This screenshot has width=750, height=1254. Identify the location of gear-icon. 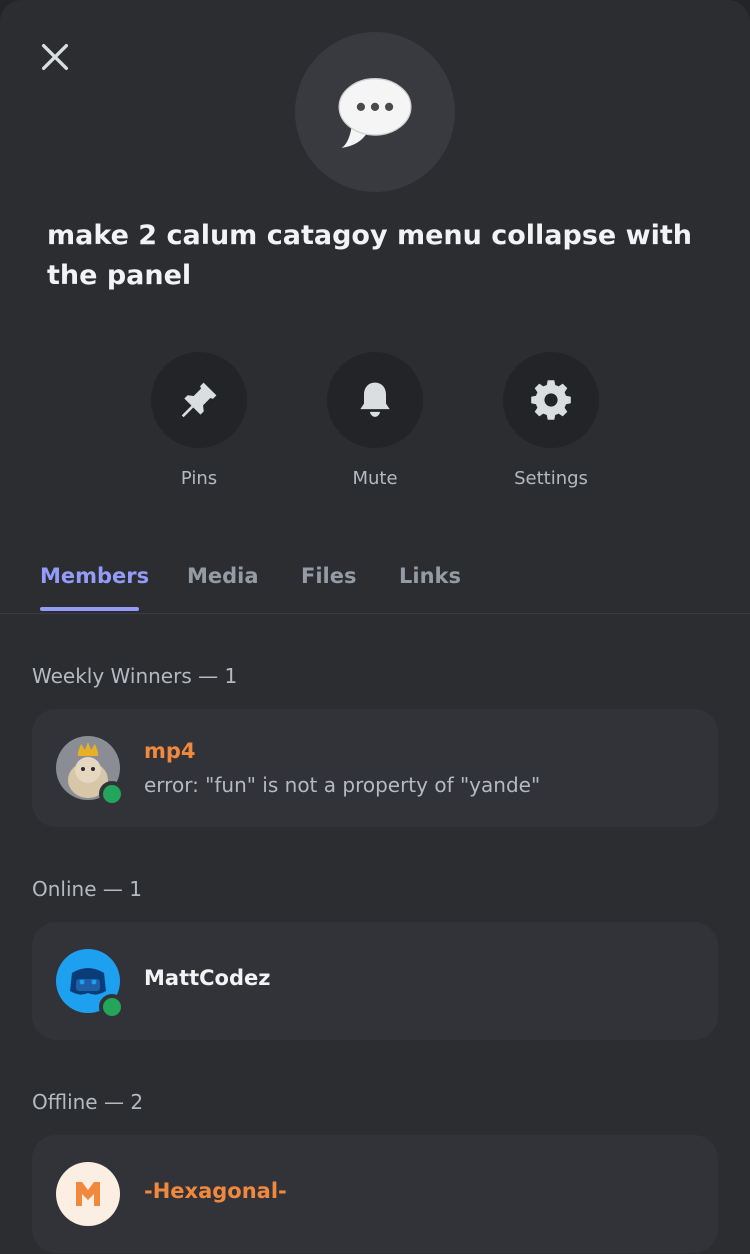
(551, 400).